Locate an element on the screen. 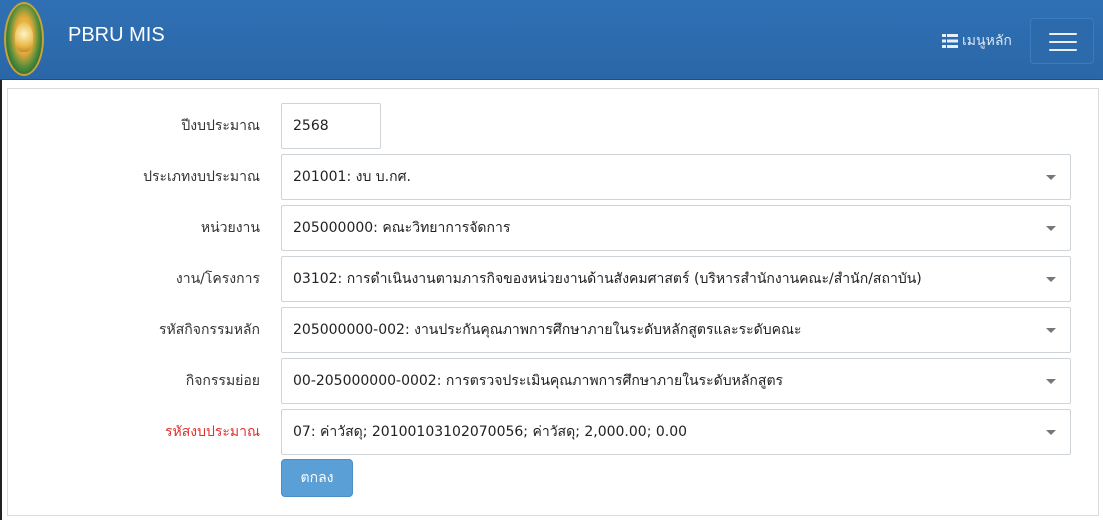 This screenshot has height=520, width=1103. form-row-department: หน่วยงาน 205000000: คณะวิทยาการจัดการ is located at coordinates (554, 228).